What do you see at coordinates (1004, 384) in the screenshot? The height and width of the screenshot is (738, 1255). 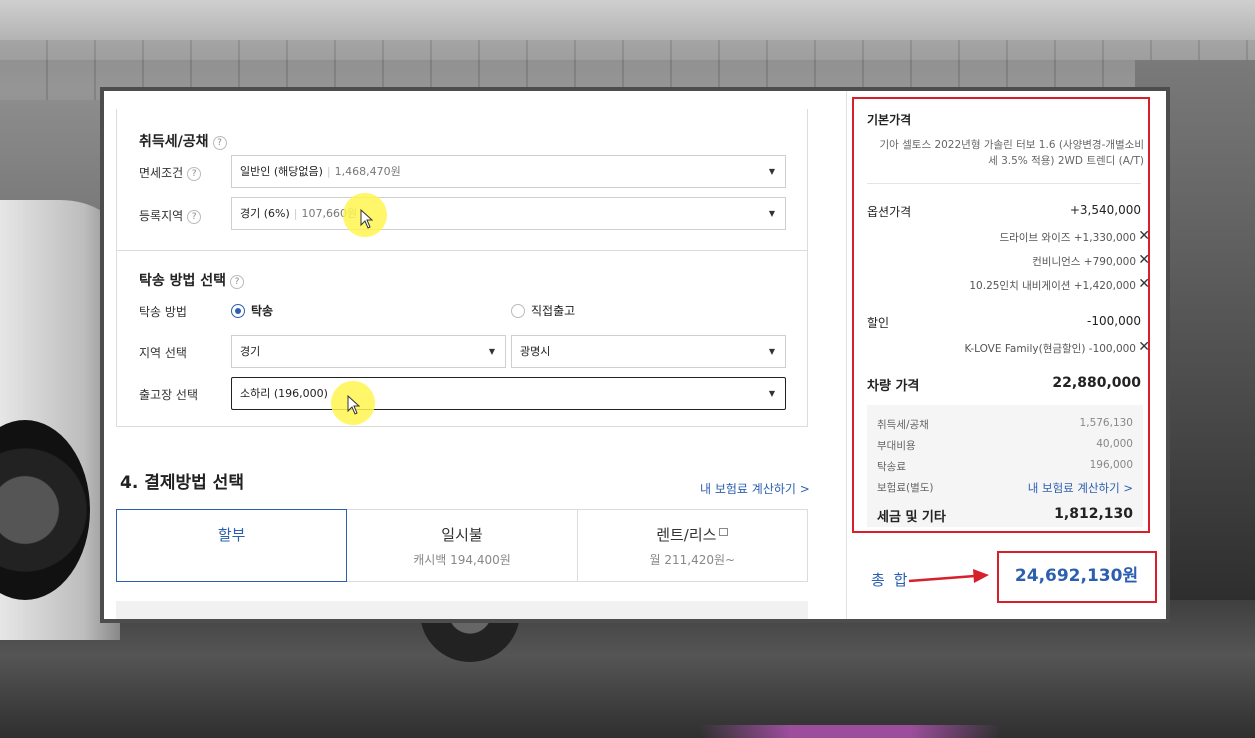 I see `car-price-row: 차량 가격 22,880,000` at bounding box center [1004, 384].